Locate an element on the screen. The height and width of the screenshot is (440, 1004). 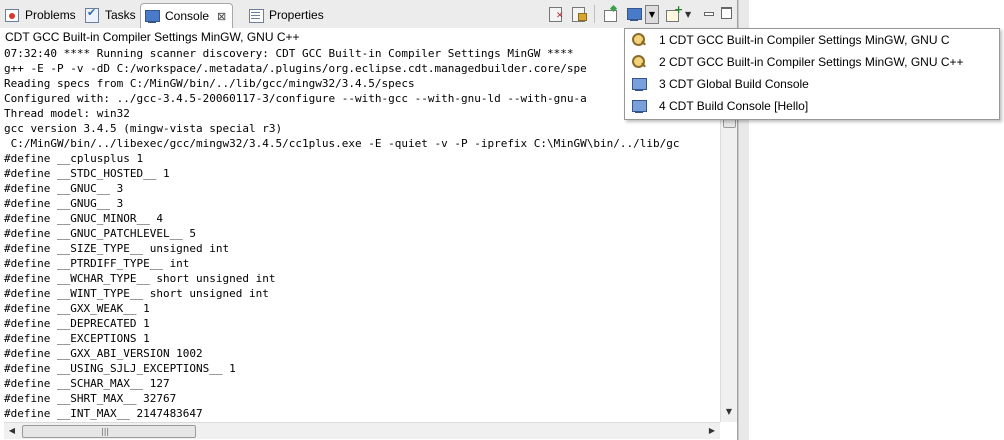
console-line: #define __cplusplus 1 is located at coordinates (74, 158).